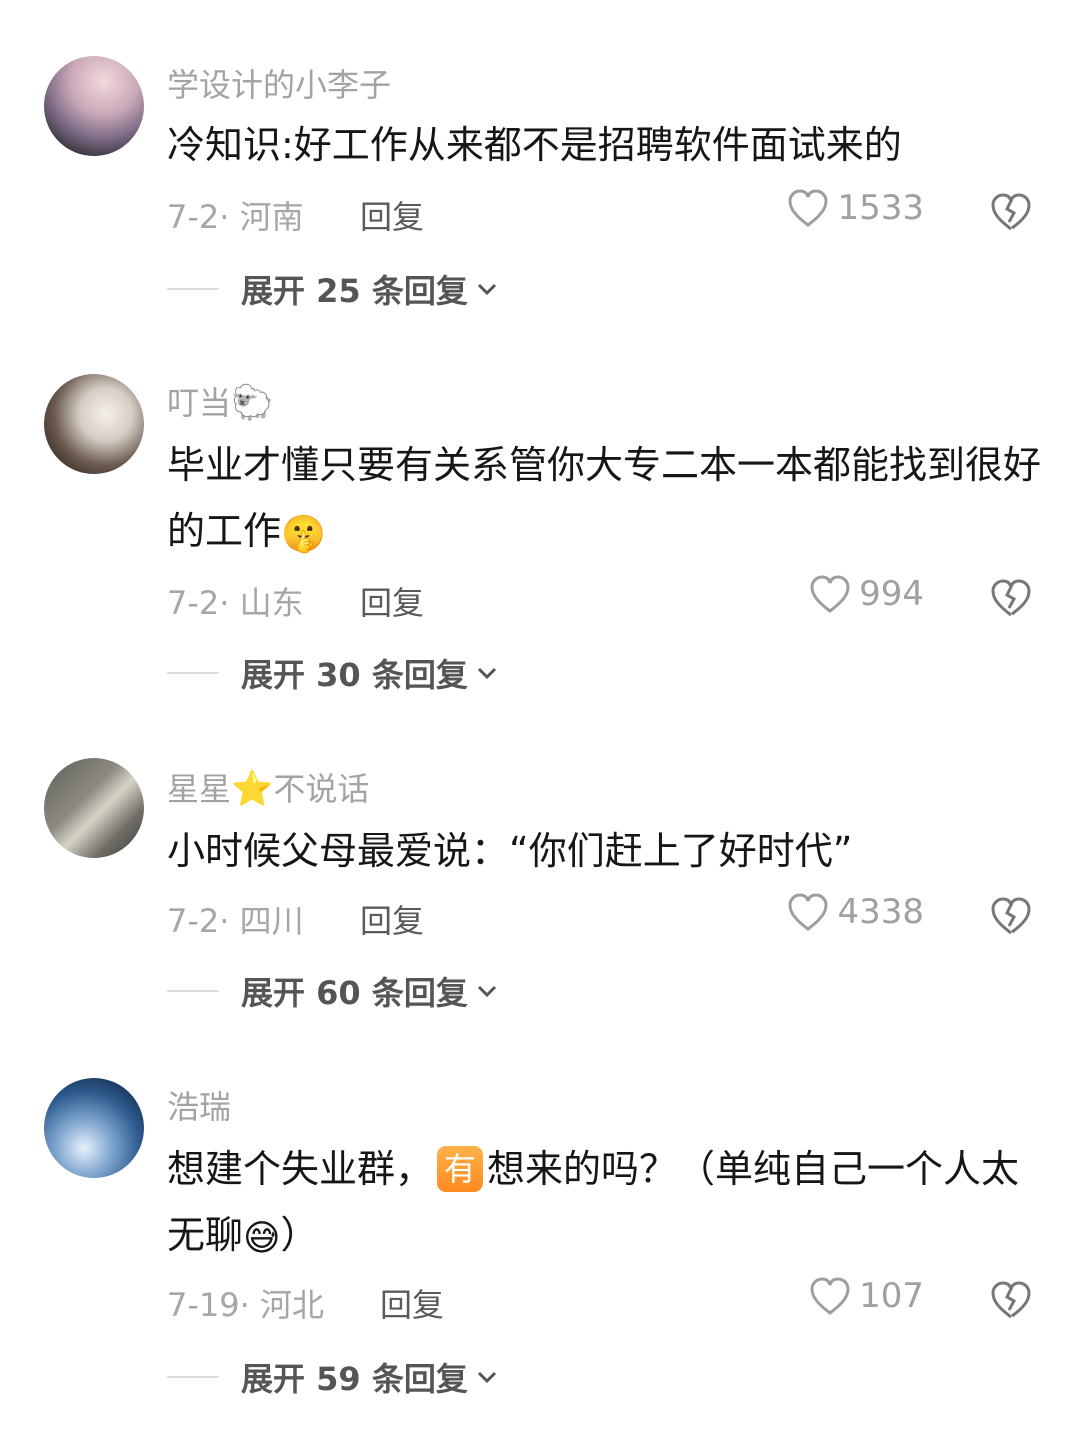 This screenshot has height=1440, width=1080. What do you see at coordinates (279, 83) in the screenshot?
I see `comment-username: 学设计的小李子` at bounding box center [279, 83].